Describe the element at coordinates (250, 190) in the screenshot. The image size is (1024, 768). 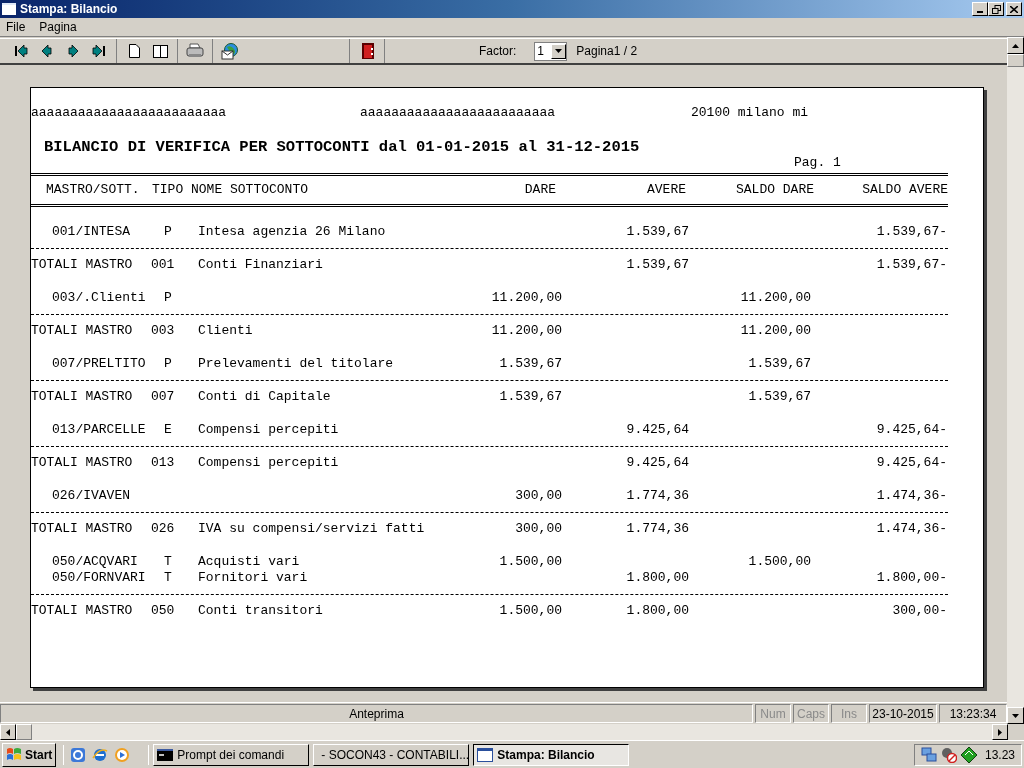
I see `column-header: NOME SOTTOCONTO` at that location.